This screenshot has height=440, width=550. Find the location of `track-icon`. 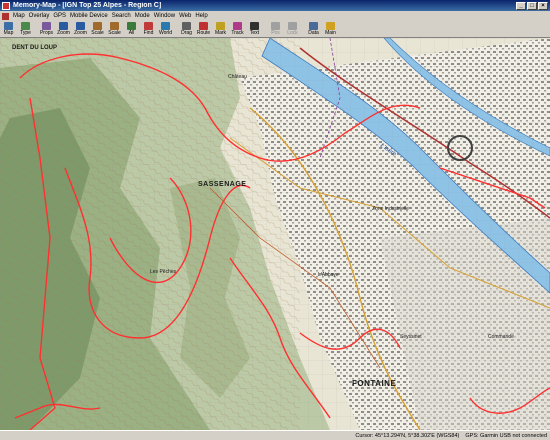

track-icon is located at coordinates (237, 26).